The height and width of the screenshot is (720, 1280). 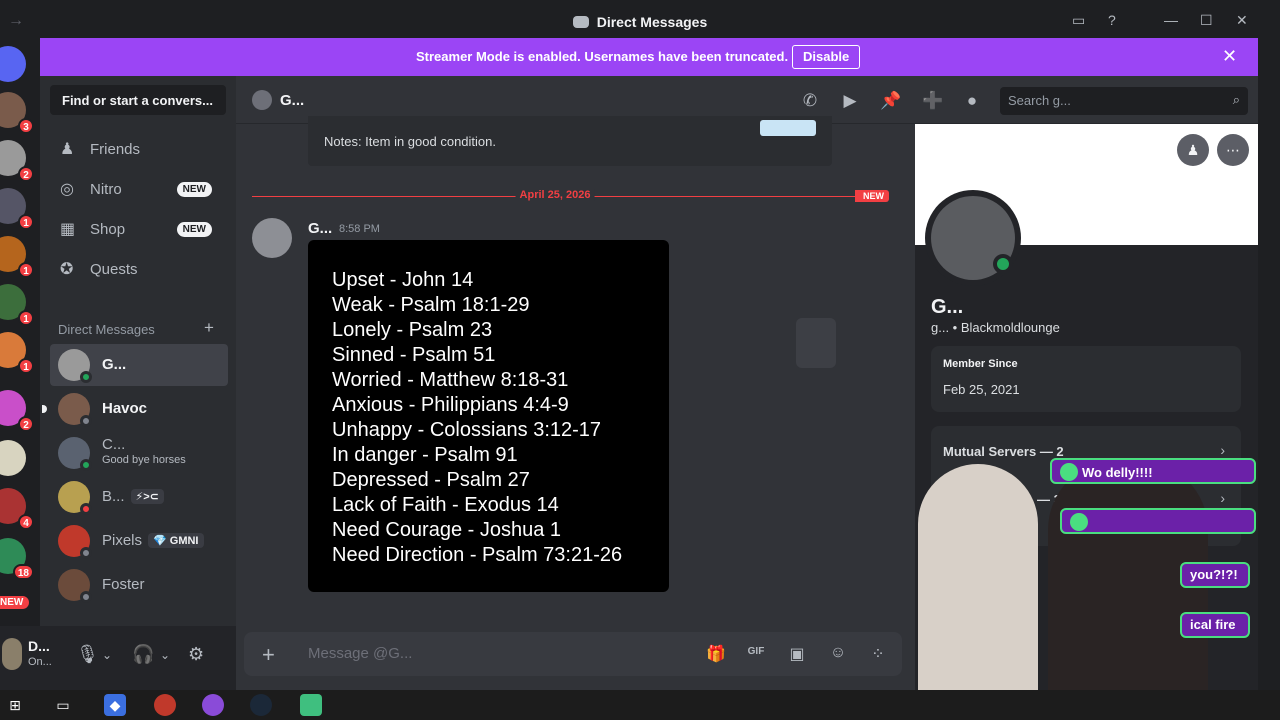 What do you see at coordinates (165, 705) in the screenshot?
I see `chrome-icon` at bounding box center [165, 705].